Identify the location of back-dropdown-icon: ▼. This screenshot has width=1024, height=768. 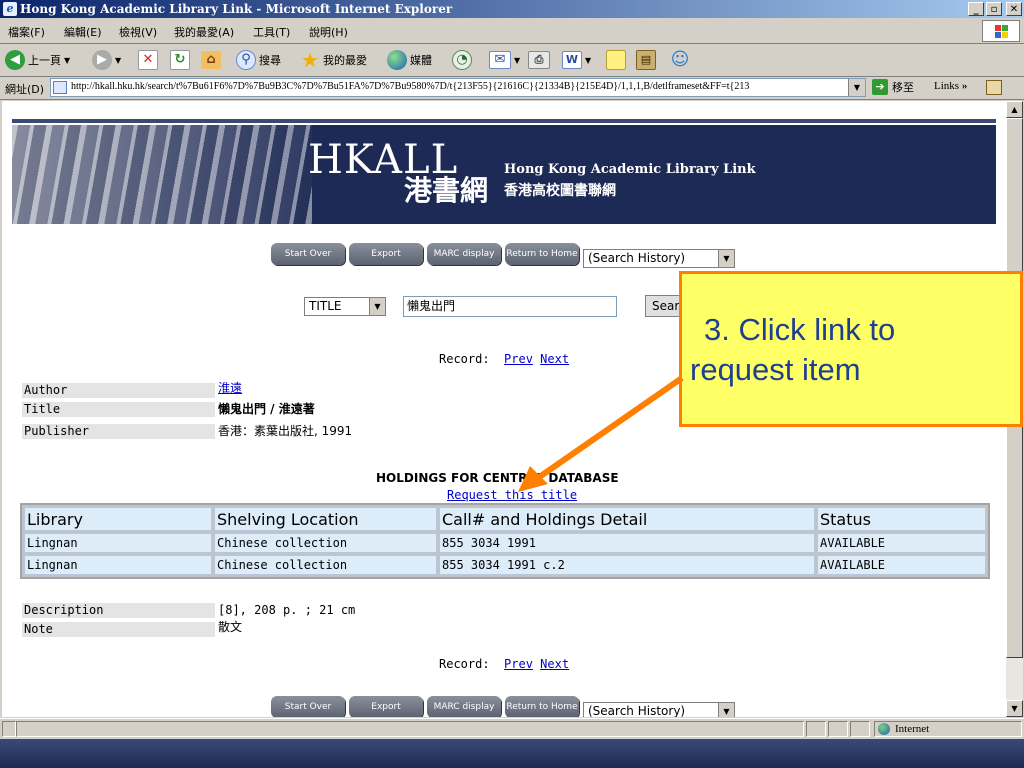
(67, 60).